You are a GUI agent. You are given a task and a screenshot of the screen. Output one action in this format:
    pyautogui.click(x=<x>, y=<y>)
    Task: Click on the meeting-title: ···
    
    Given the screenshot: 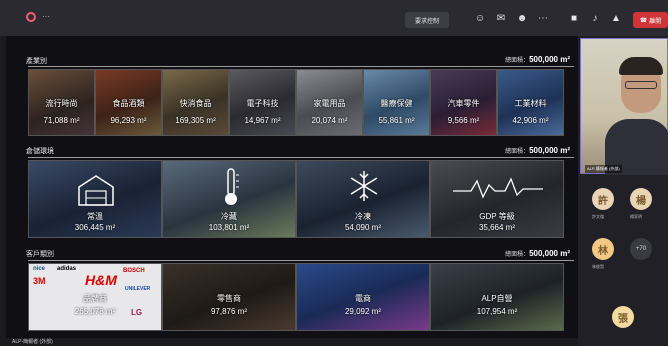 What is the action you would take?
    pyautogui.click(x=46, y=16)
    